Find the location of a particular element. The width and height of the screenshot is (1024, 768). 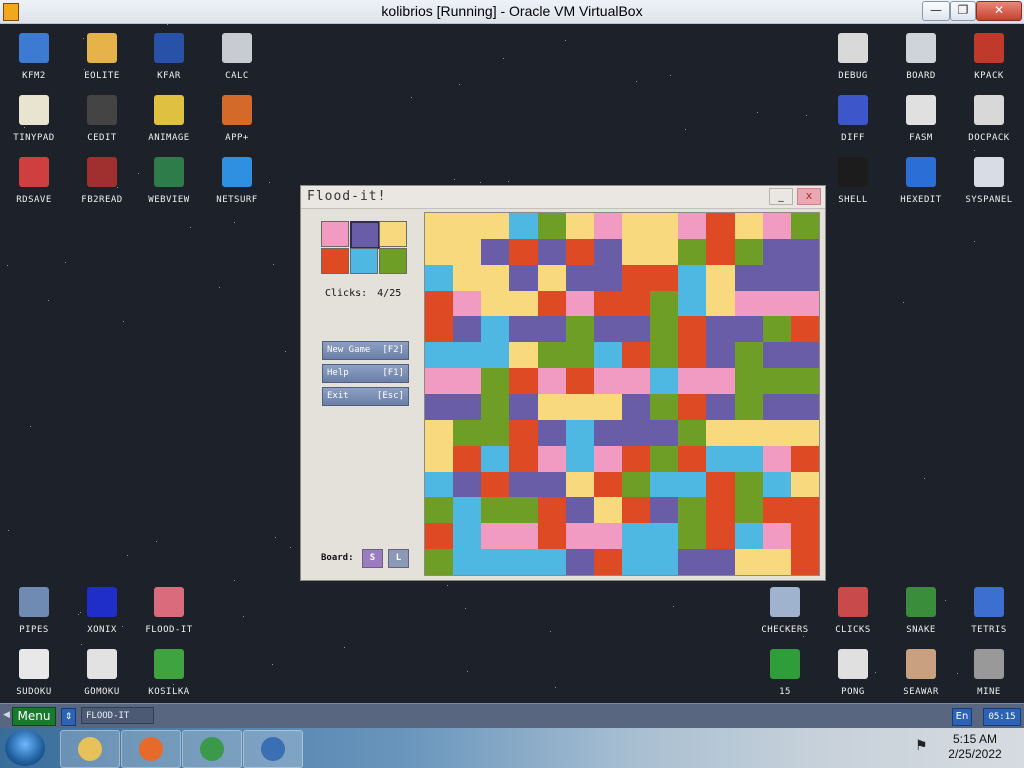

desktop-icon-sudoku: SUDOKU is located at coordinates (34, 673).